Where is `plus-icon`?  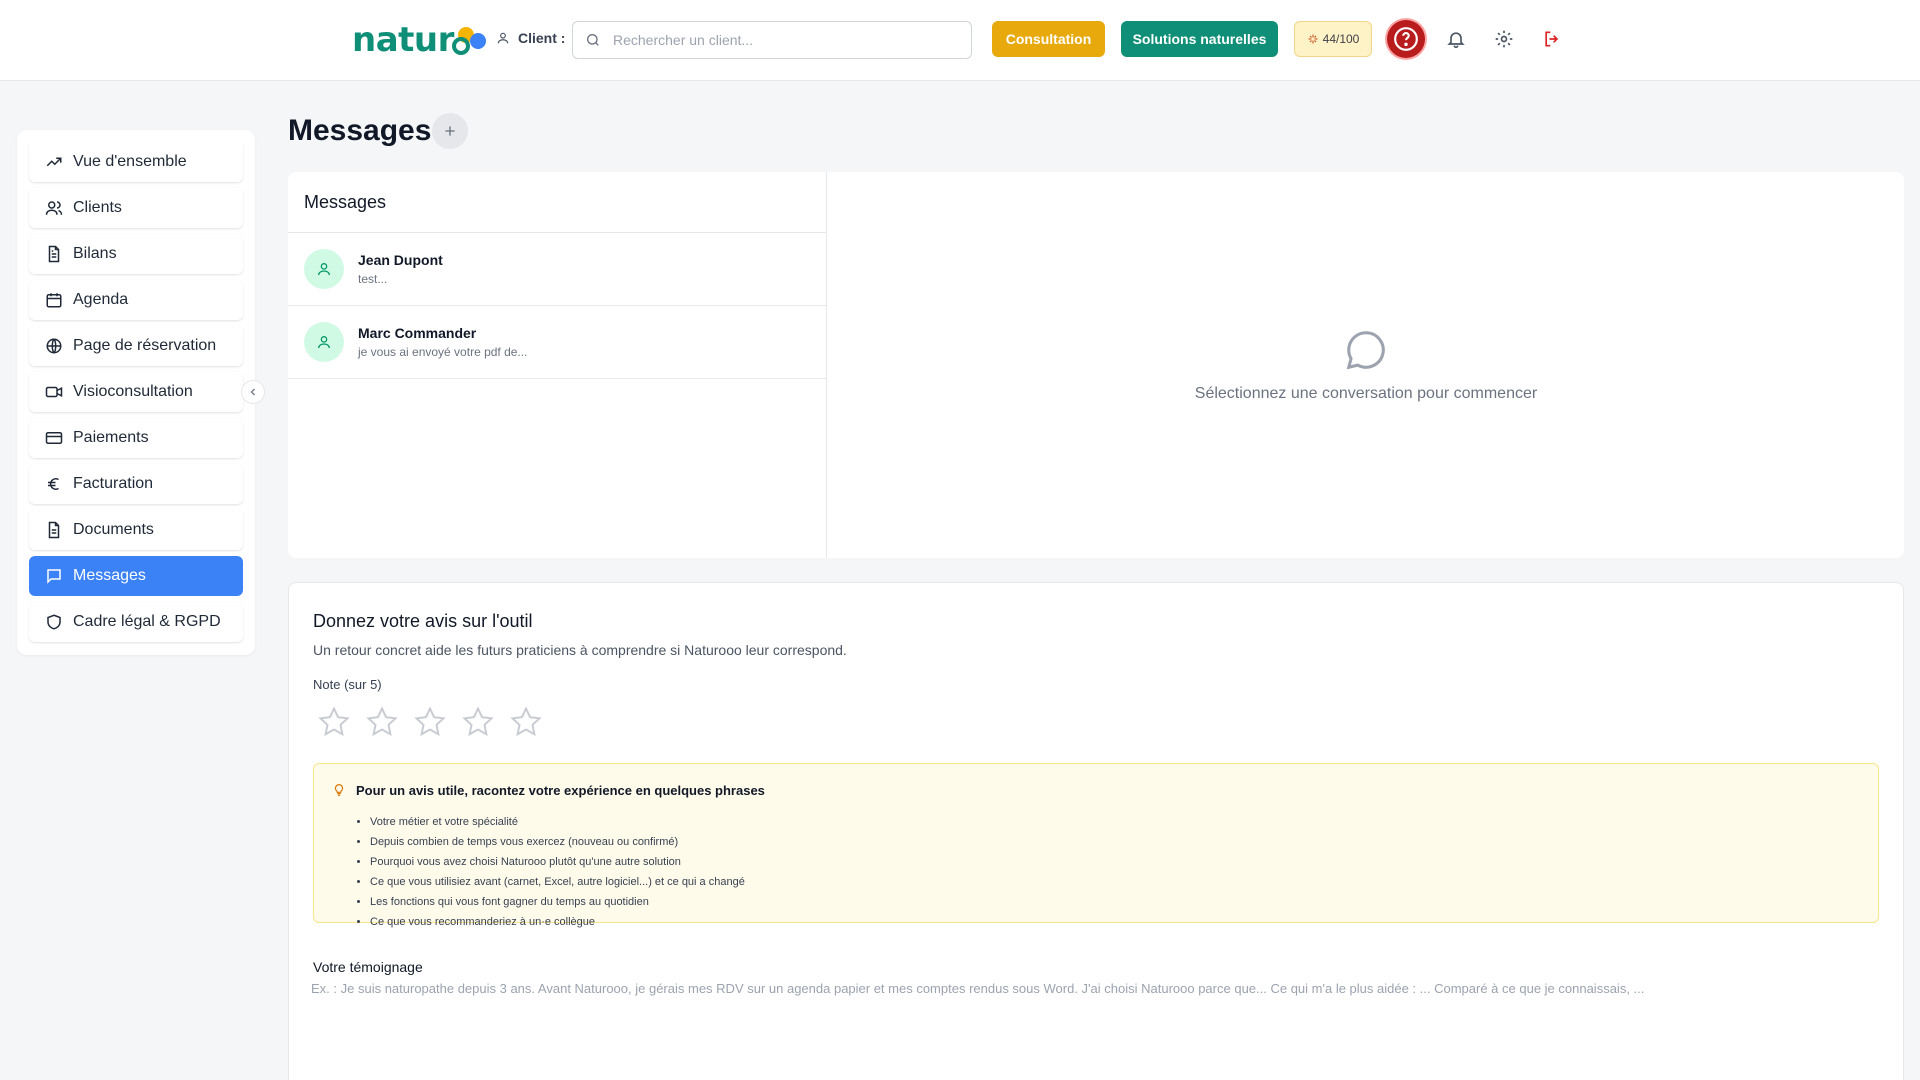
plus-icon is located at coordinates (450, 131).